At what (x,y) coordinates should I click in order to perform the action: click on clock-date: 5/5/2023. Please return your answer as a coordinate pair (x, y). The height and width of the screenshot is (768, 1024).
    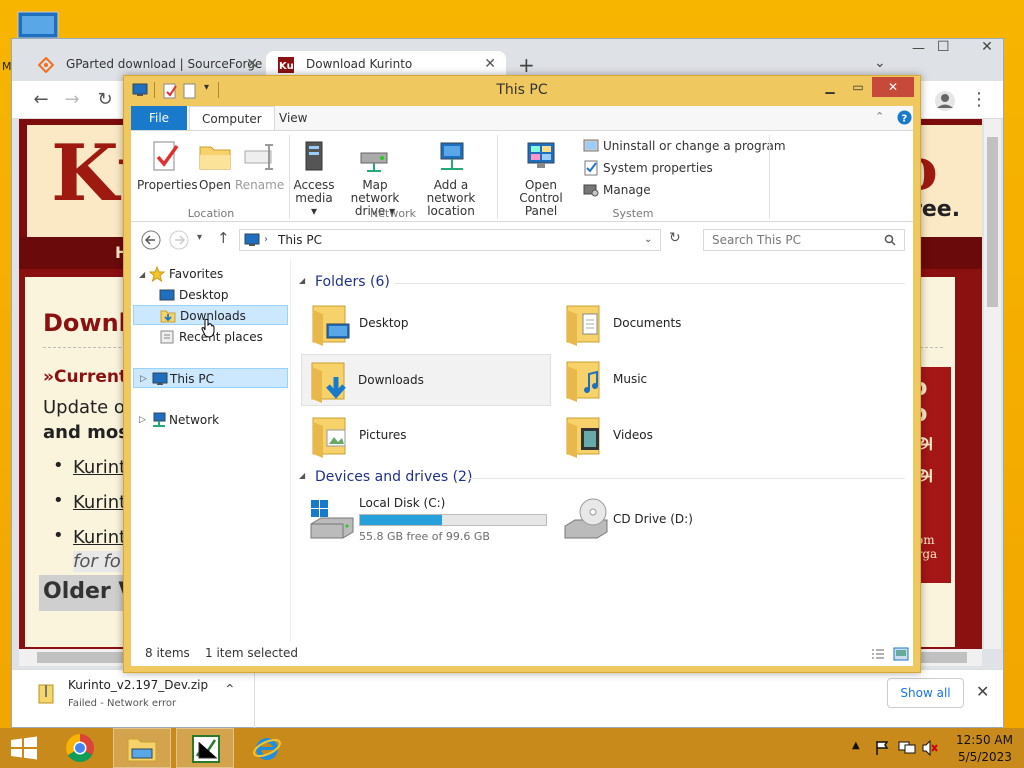
    Looking at the image, I should click on (985, 757).